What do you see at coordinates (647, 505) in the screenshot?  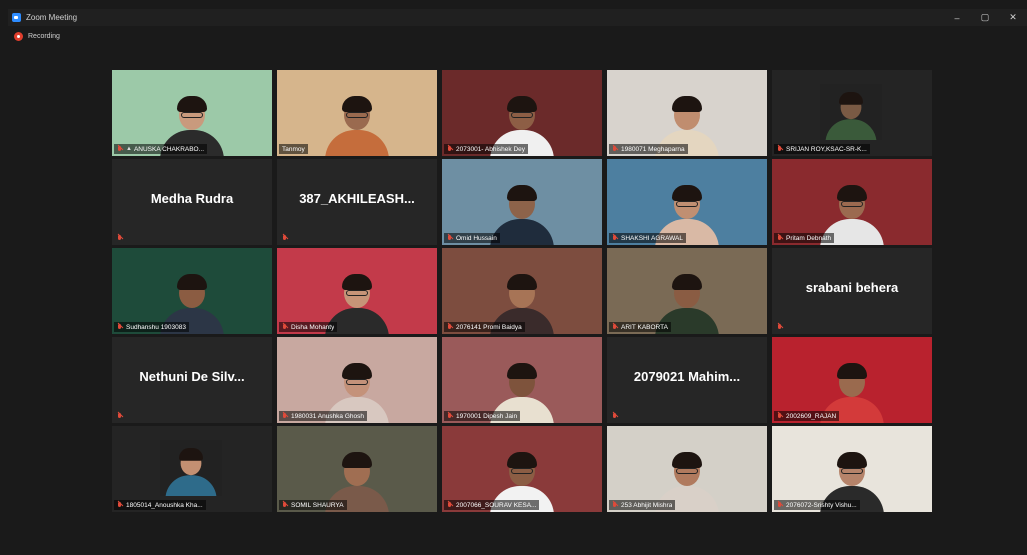 I see `participant-name: 253 Abhijit Mishra` at bounding box center [647, 505].